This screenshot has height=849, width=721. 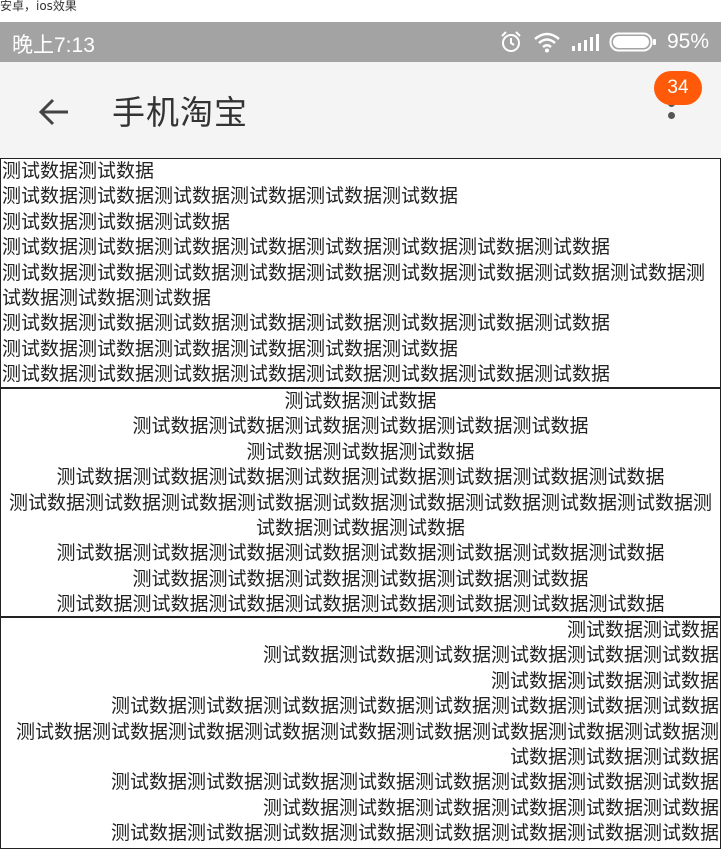 I want to click on alarm-icon, so click(x=511, y=42).